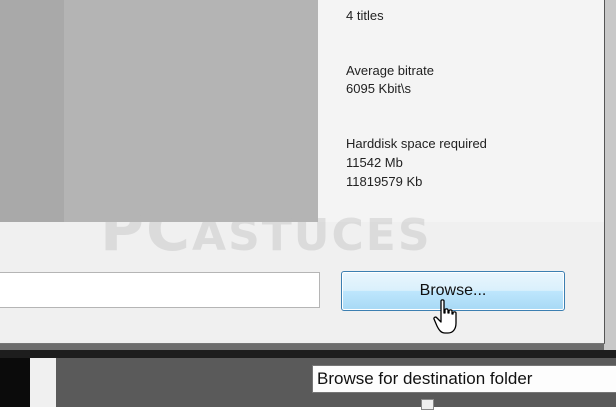  I want to click on checkbox-icon, so click(427, 404).